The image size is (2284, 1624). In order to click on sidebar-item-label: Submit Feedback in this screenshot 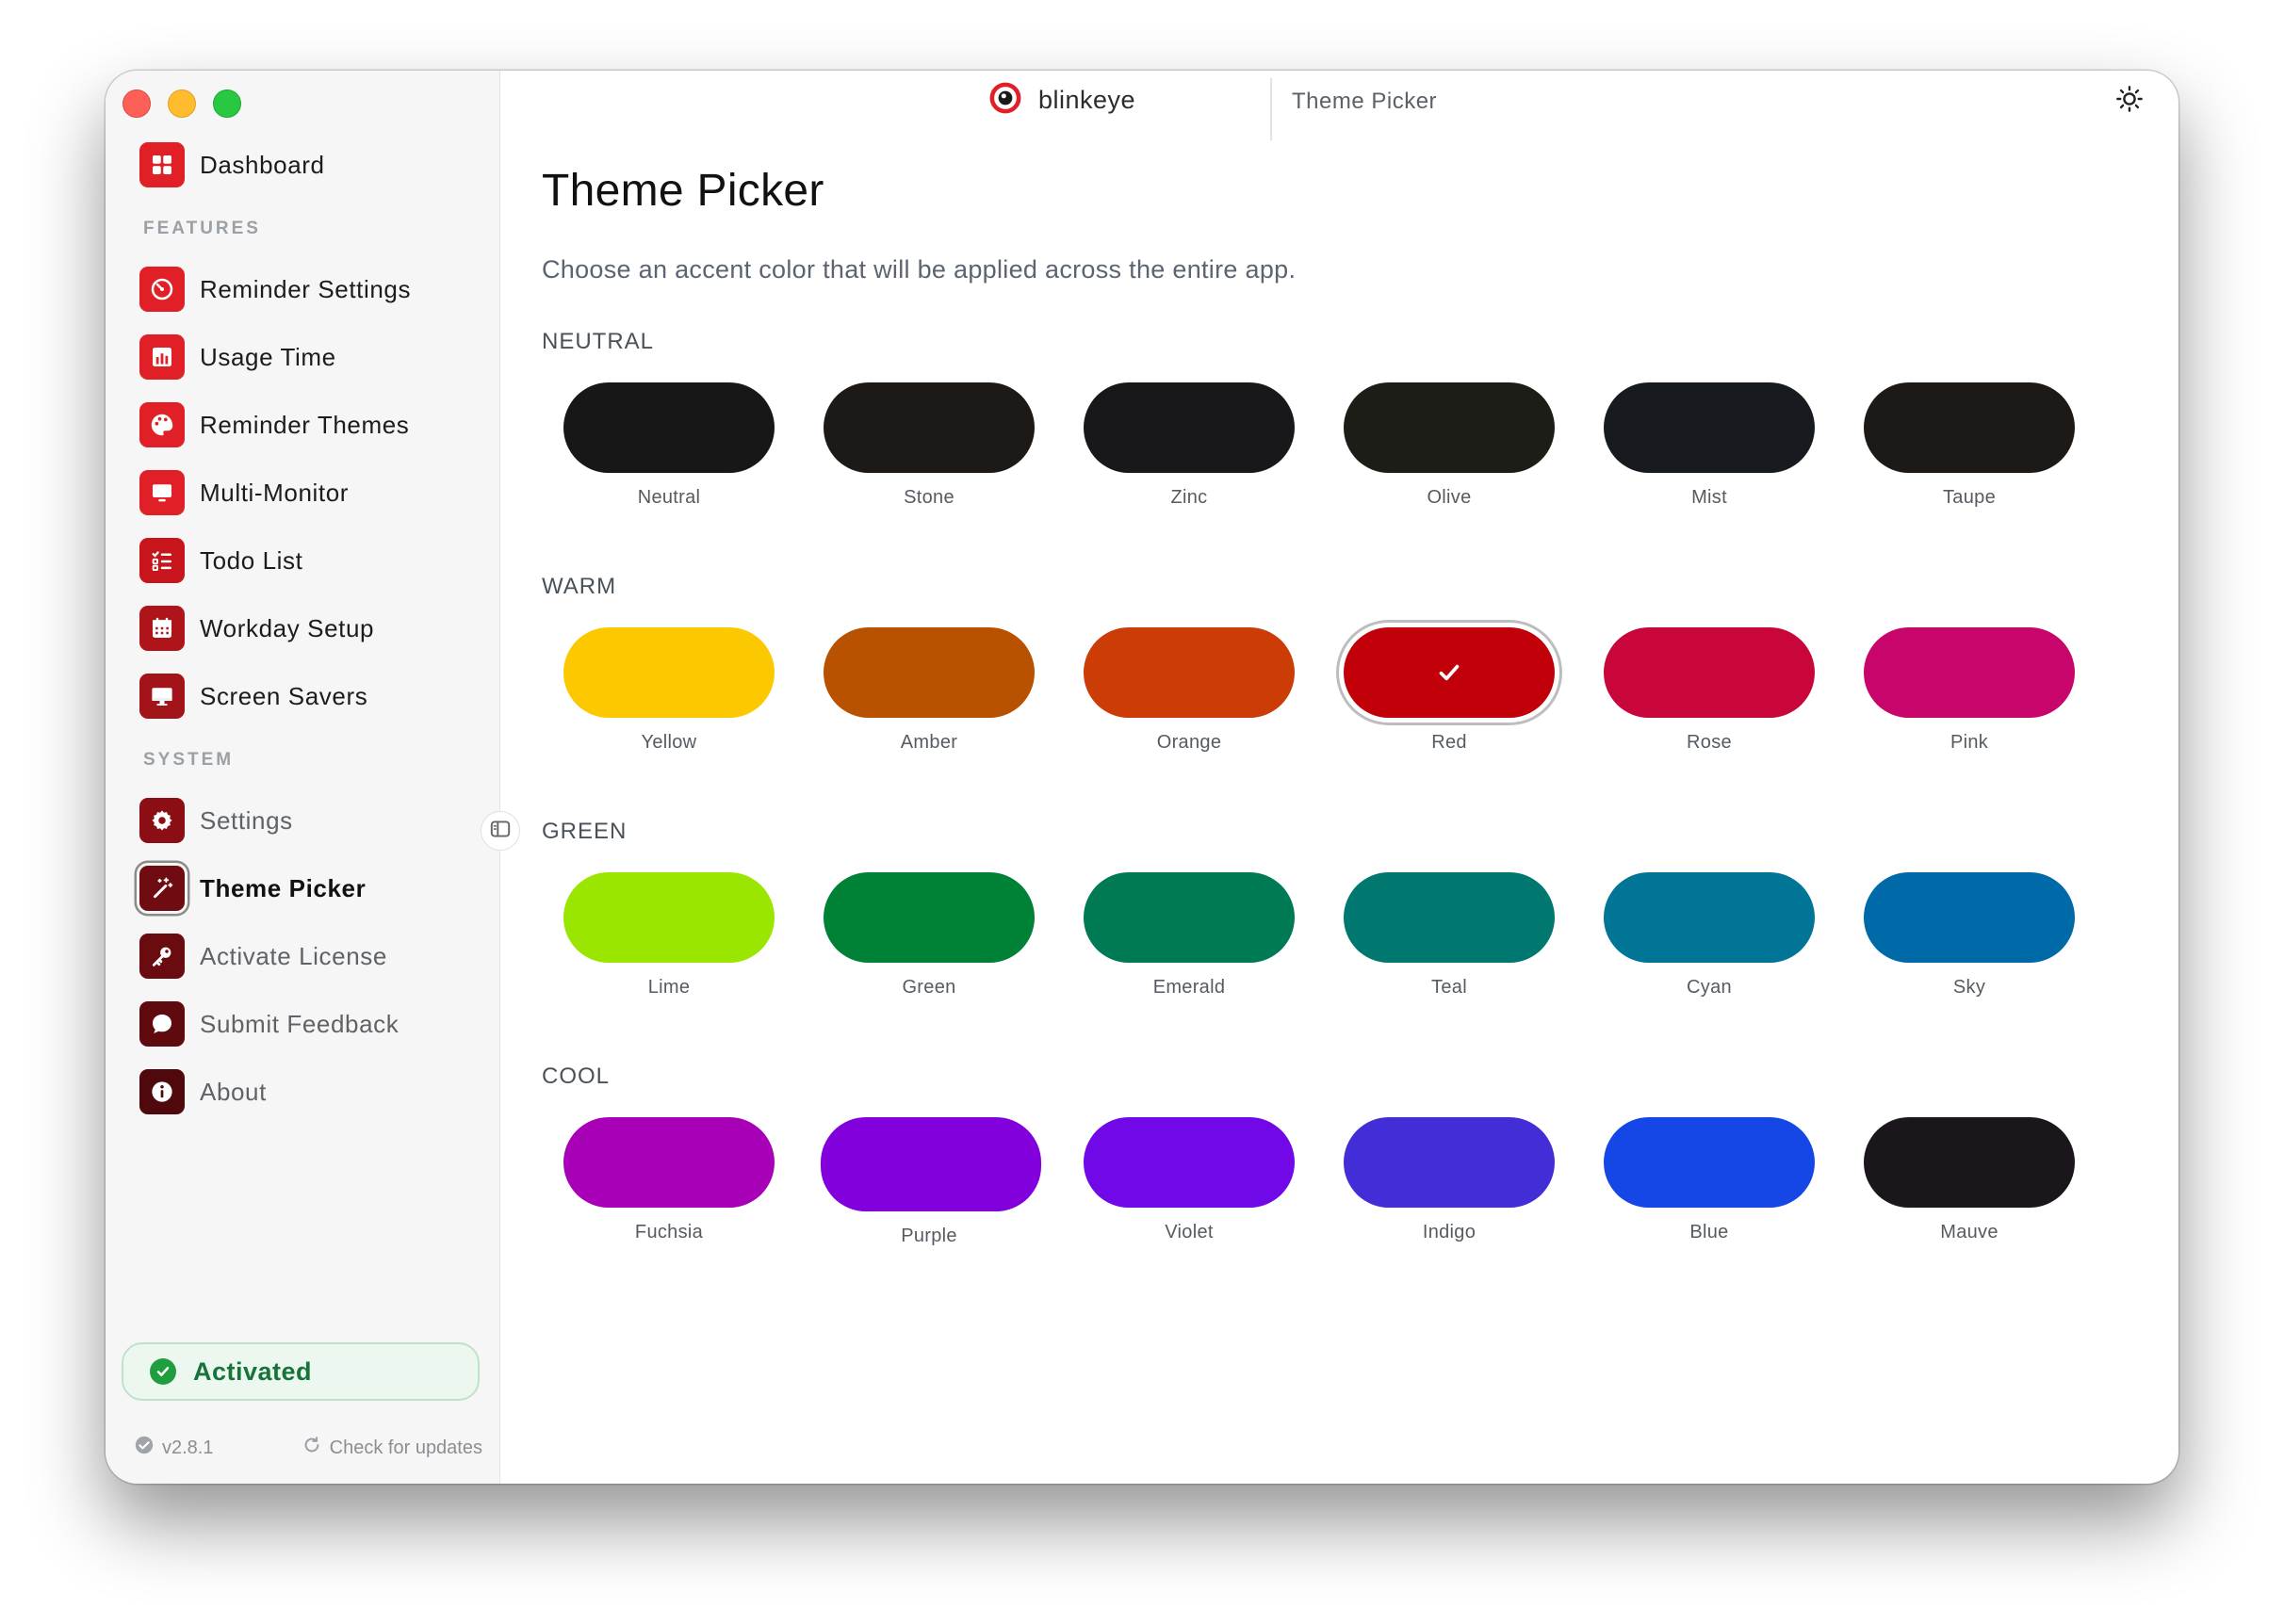, I will do `click(300, 1023)`.